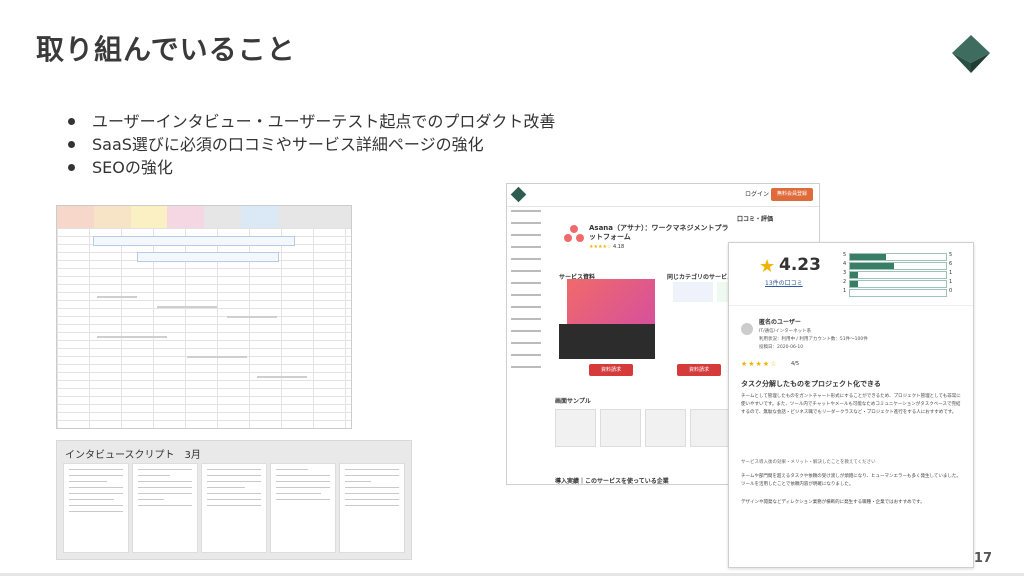  I want to click on avatar, so click(747, 329).